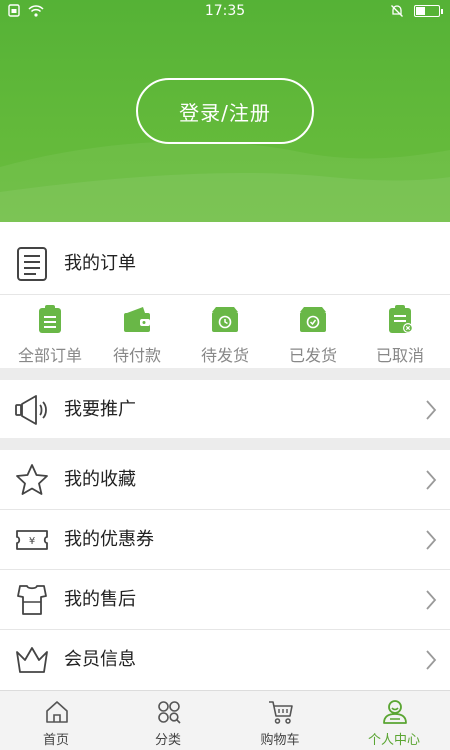 Image resolution: width=450 pixels, height=750 pixels. What do you see at coordinates (312, 355) in the screenshot?
I see `order-tab-label: 已发货` at bounding box center [312, 355].